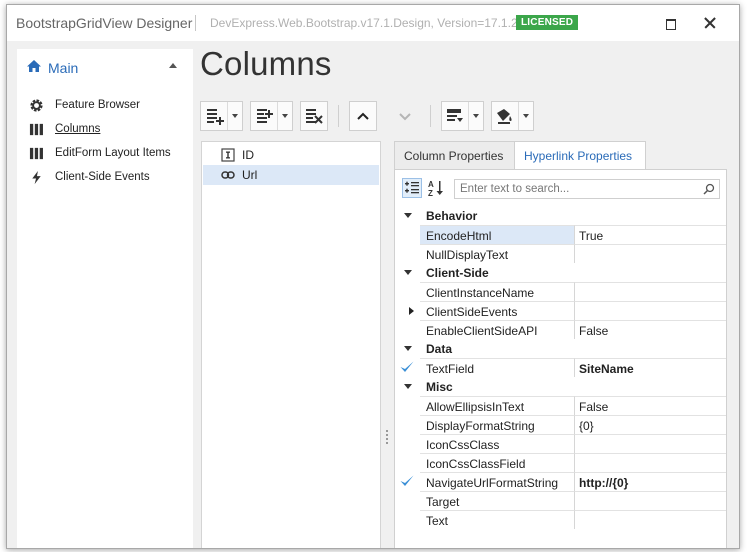  I want to click on insert-column-dropdown, so click(284, 116).